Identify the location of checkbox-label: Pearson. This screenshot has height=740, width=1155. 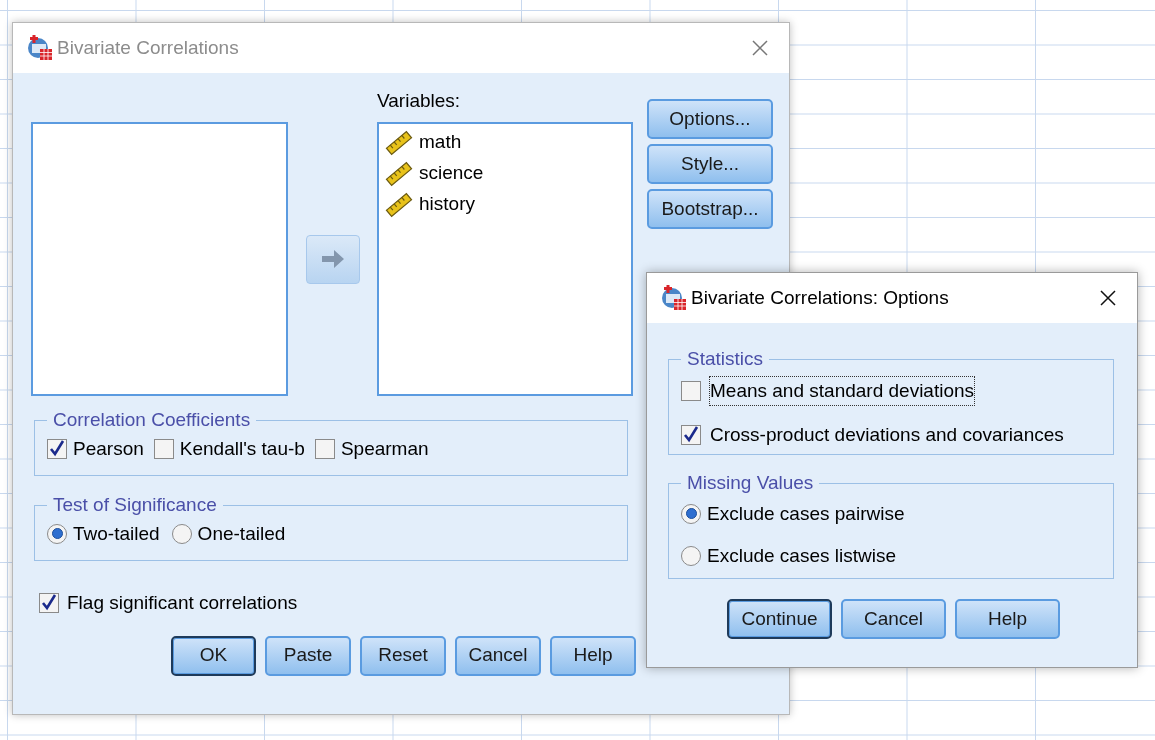
(108, 448).